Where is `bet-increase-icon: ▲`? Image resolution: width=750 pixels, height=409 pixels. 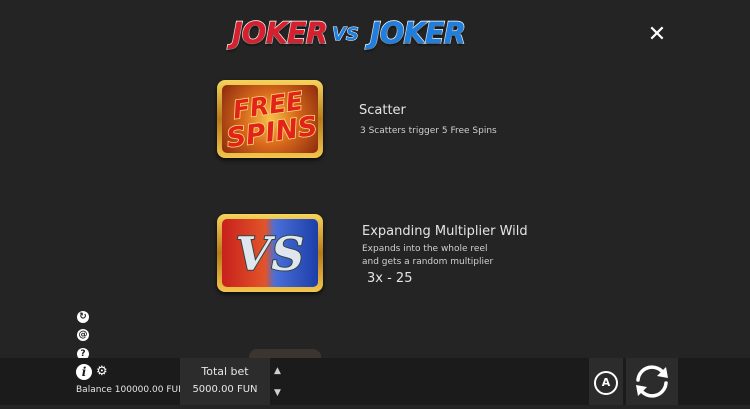 bet-increase-icon: ▲ is located at coordinates (277, 371).